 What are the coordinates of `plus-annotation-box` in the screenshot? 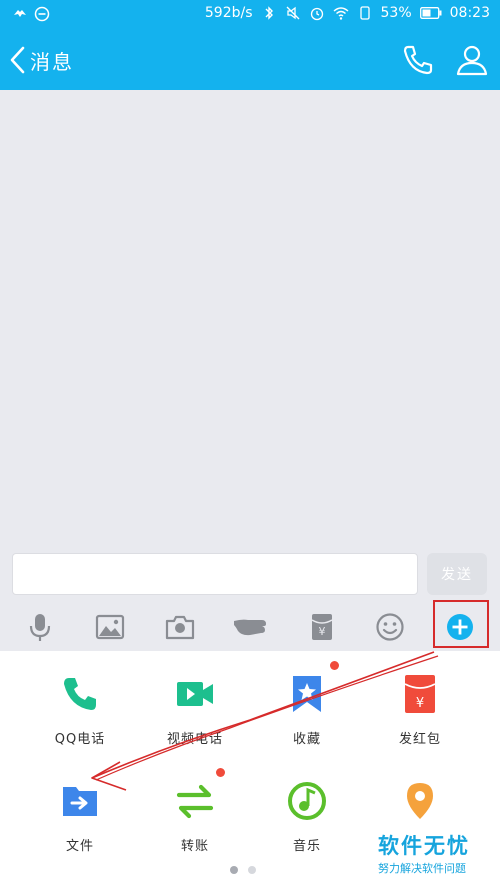 It's located at (461, 624).